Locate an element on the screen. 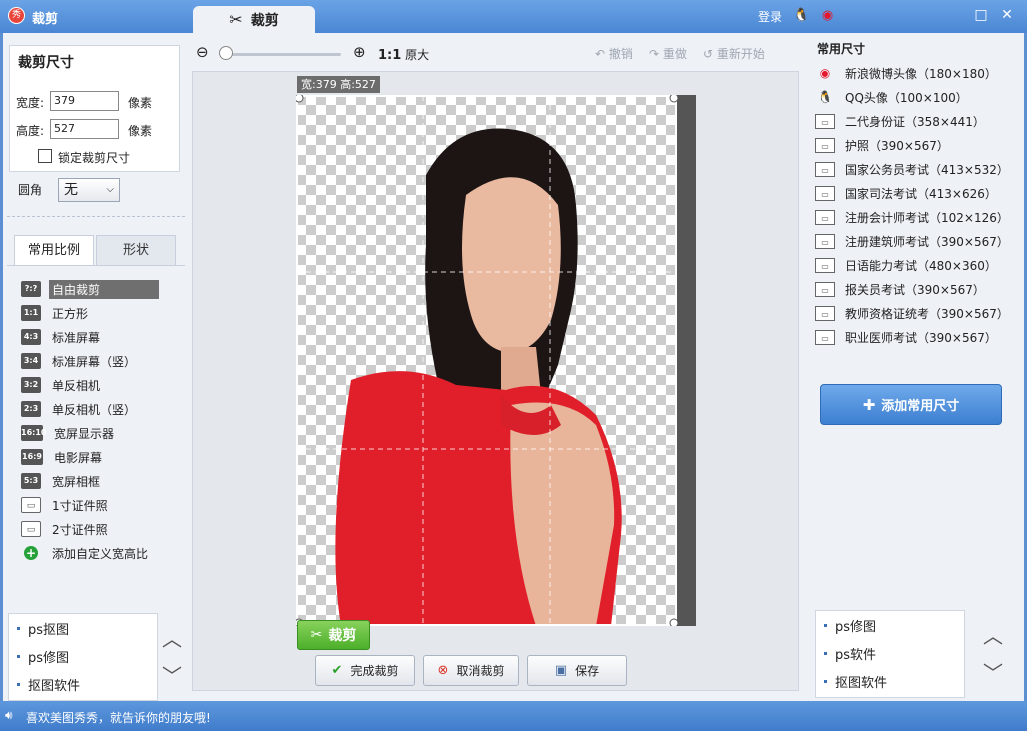  width-input: 379 is located at coordinates (84, 101).